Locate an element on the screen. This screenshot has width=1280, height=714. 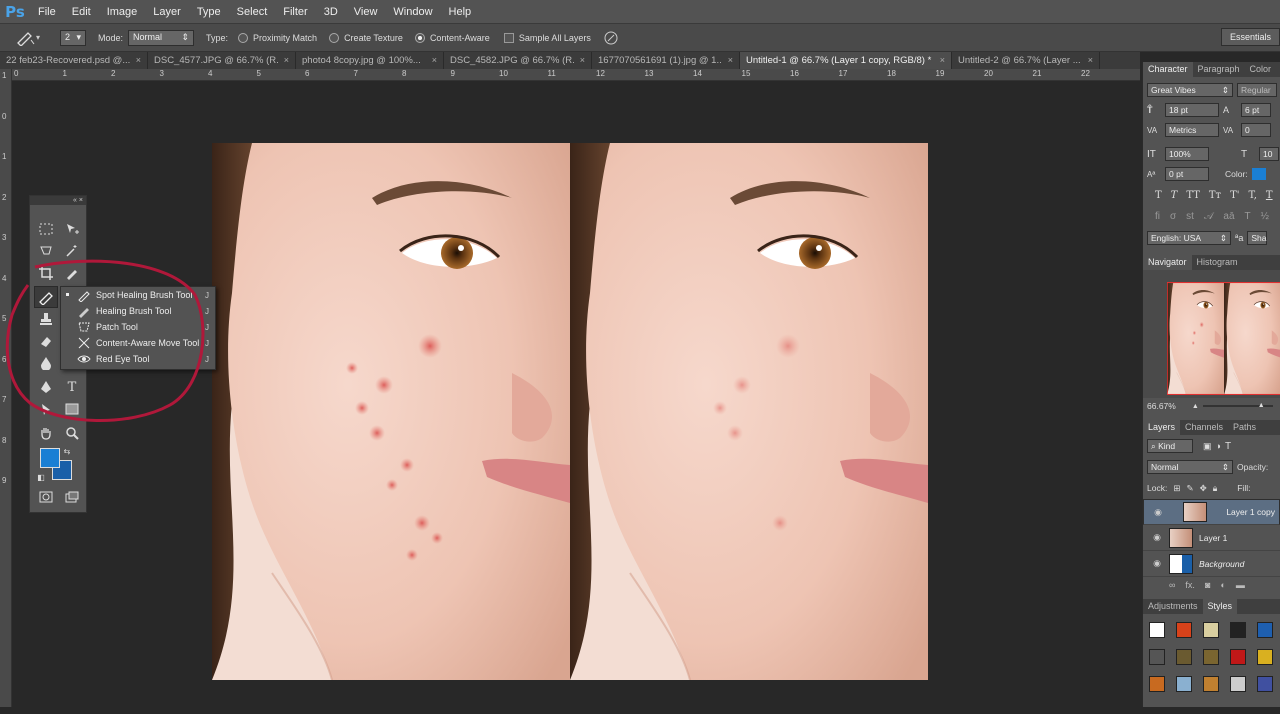
menu-type: Type is located at coordinates (209, 12).